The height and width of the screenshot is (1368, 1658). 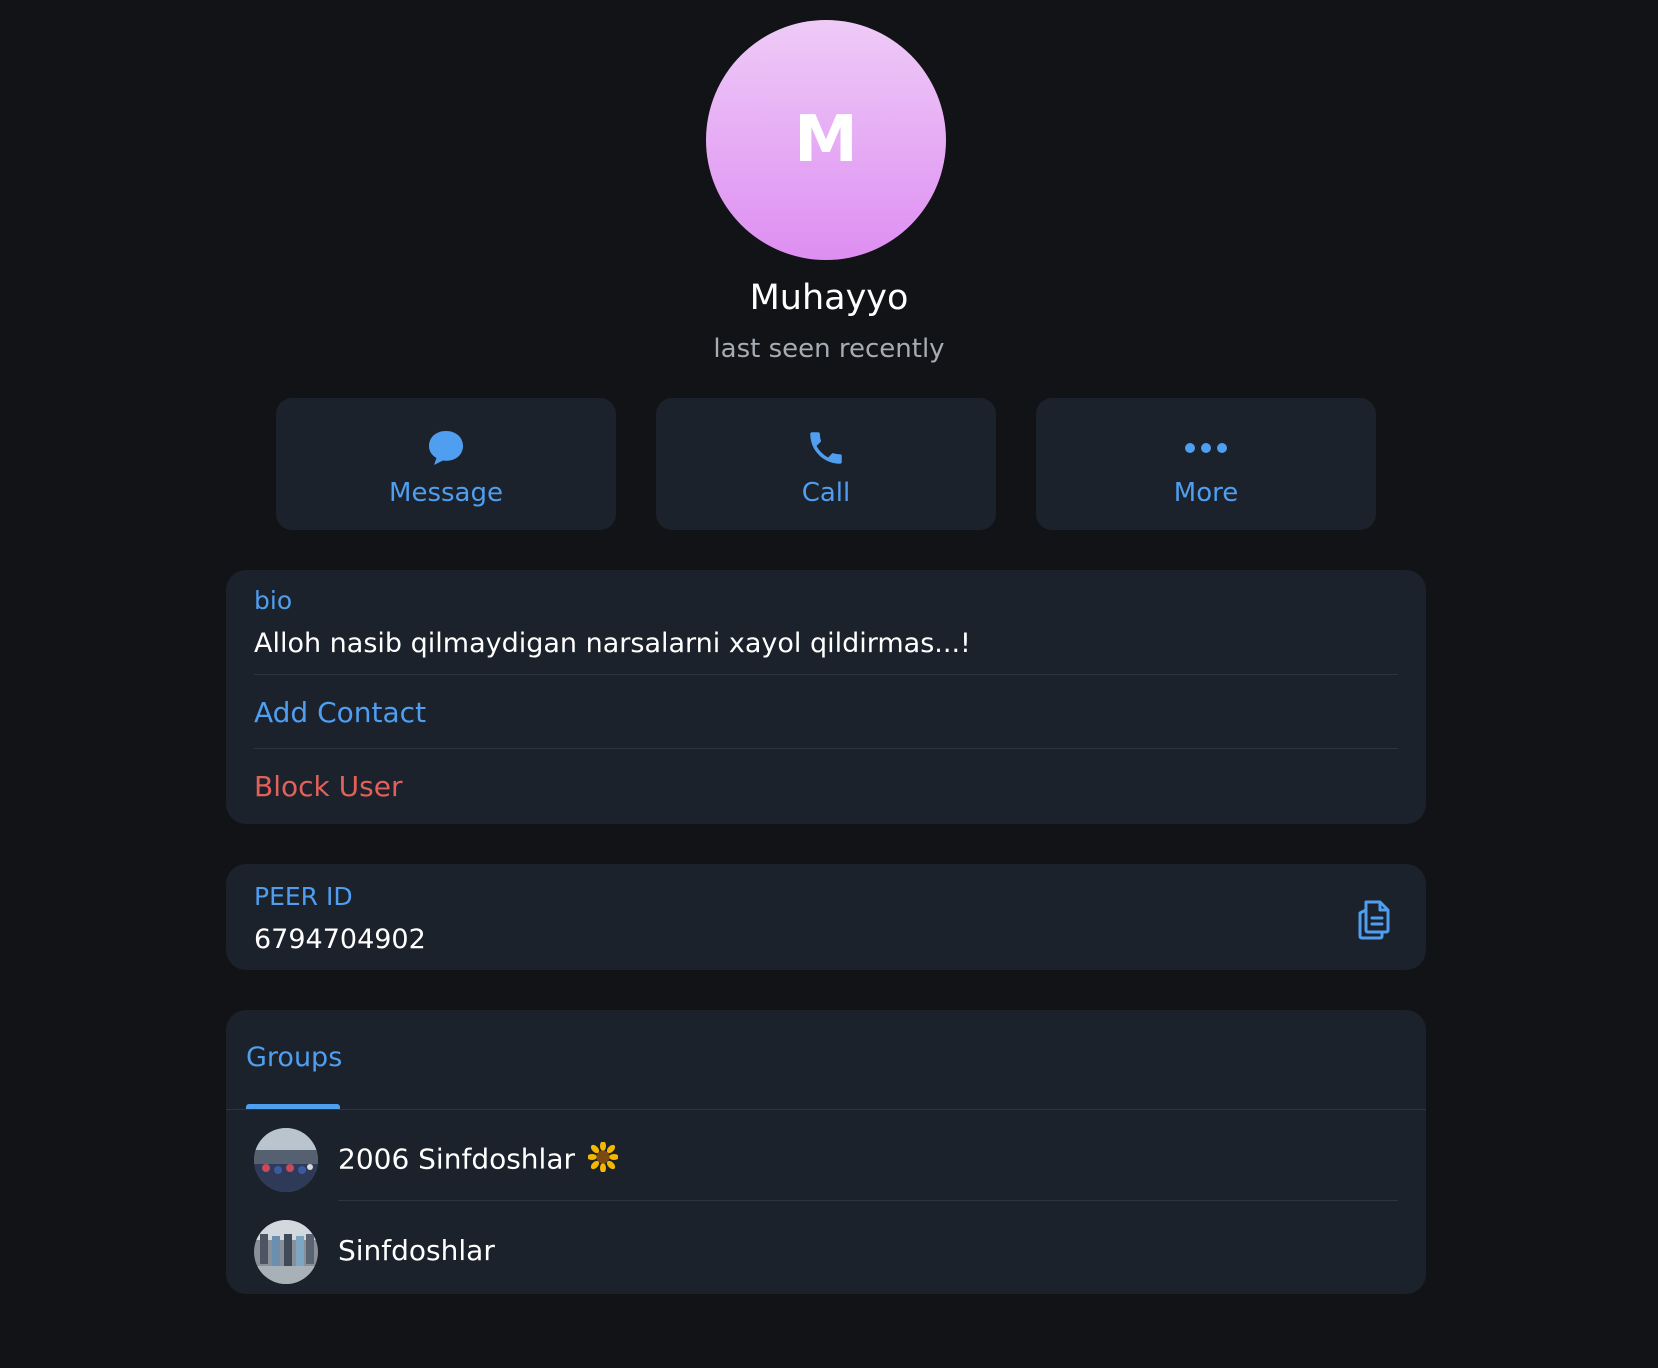 I want to click on more-button: More, so click(x=1206, y=464).